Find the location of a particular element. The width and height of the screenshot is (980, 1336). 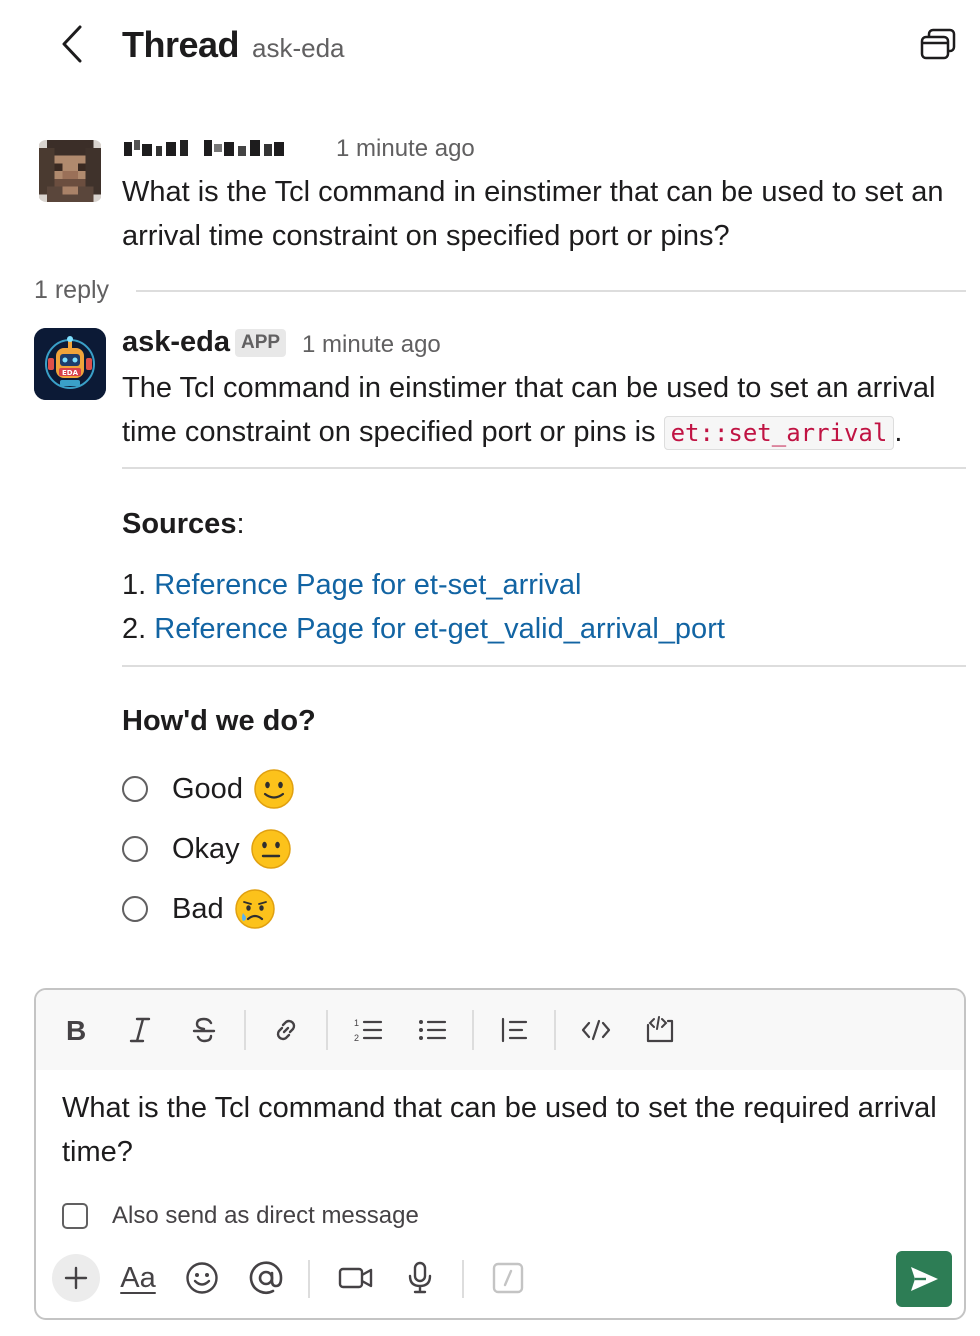

bot-name: ask-eda is located at coordinates (176, 342).